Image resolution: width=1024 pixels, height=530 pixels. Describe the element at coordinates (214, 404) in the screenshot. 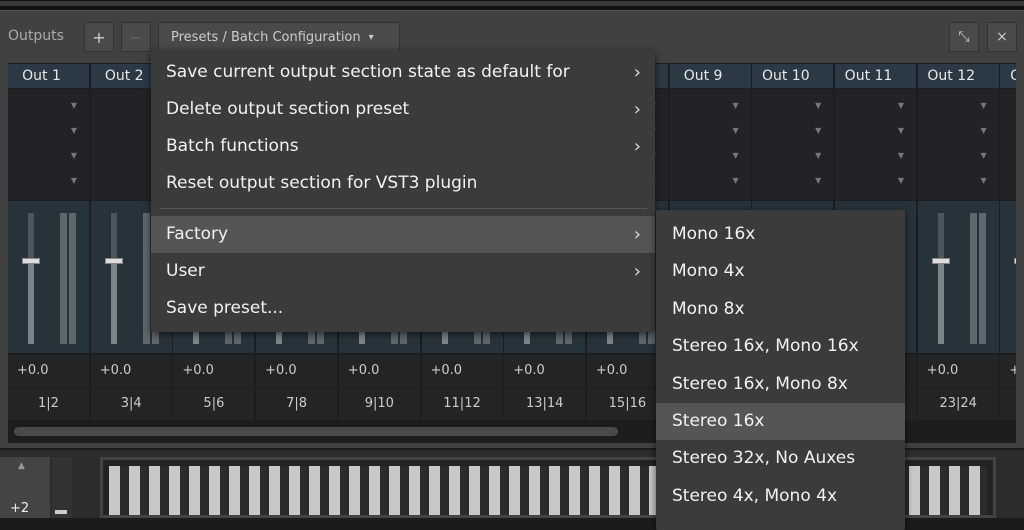

I see `channel-assignment: 5|6` at that location.